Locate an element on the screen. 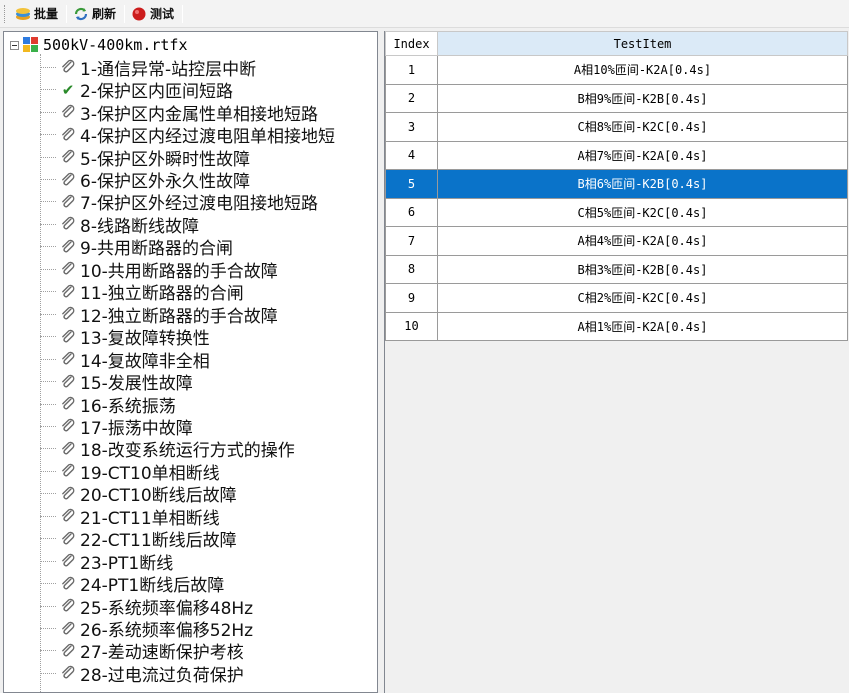 Image resolution: width=849 pixels, height=693 pixels. table-row: 2 B相9%匝间-K2B[0.4s] is located at coordinates (616, 98).